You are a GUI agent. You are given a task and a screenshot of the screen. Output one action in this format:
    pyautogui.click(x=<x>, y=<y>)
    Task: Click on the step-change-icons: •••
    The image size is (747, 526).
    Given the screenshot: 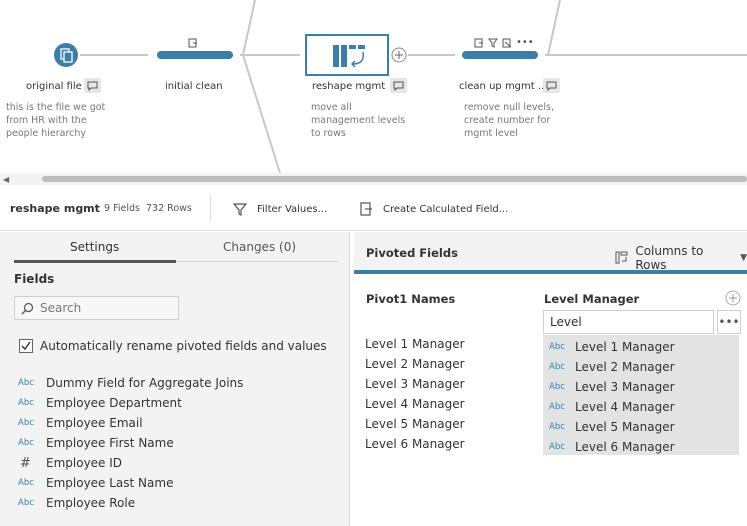 What is the action you would take?
    pyautogui.click(x=504, y=43)
    